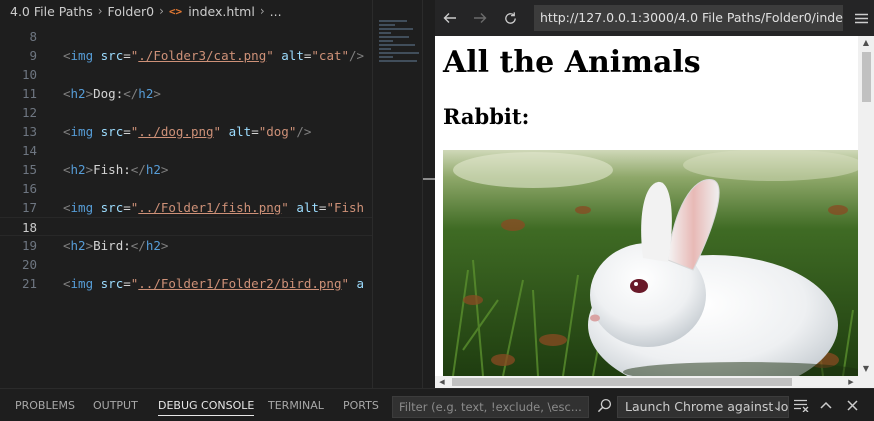 The height and width of the screenshot is (421, 874). Describe the element at coordinates (186, 188) in the screenshot. I see `code-line: 16` at that location.